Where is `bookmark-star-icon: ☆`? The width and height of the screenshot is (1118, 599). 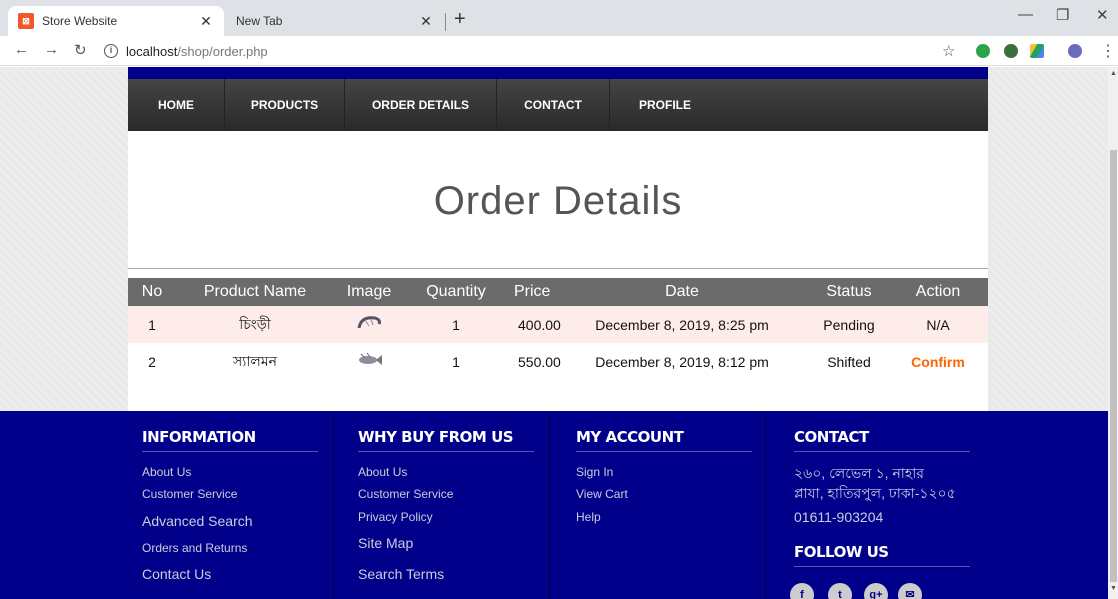
bookmark-star-icon: ☆ is located at coordinates (948, 51).